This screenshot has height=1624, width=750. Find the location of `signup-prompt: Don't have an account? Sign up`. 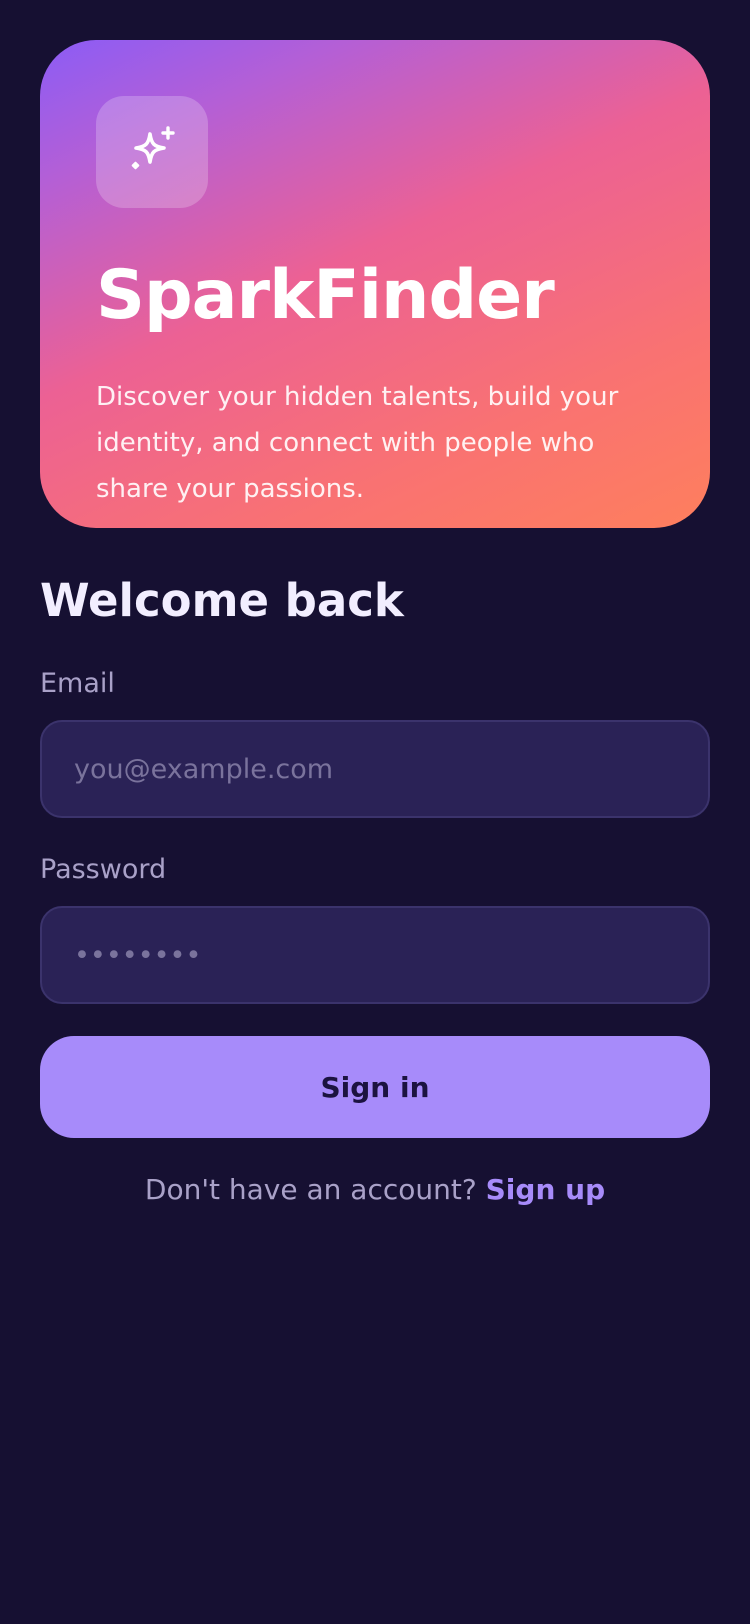

signup-prompt: Don't have an account? Sign up is located at coordinates (375, 1190).